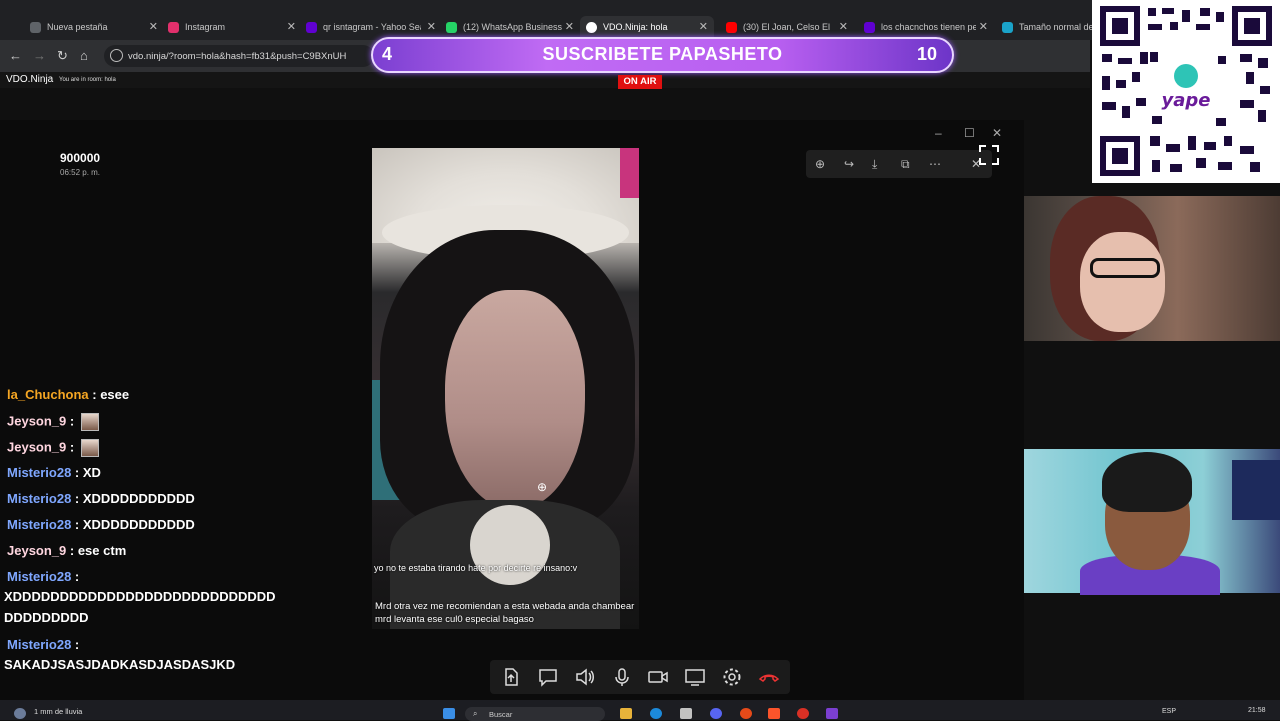 The image size is (1280, 721). Describe the element at coordinates (746, 713) in the screenshot. I see `browser-icon` at that location.